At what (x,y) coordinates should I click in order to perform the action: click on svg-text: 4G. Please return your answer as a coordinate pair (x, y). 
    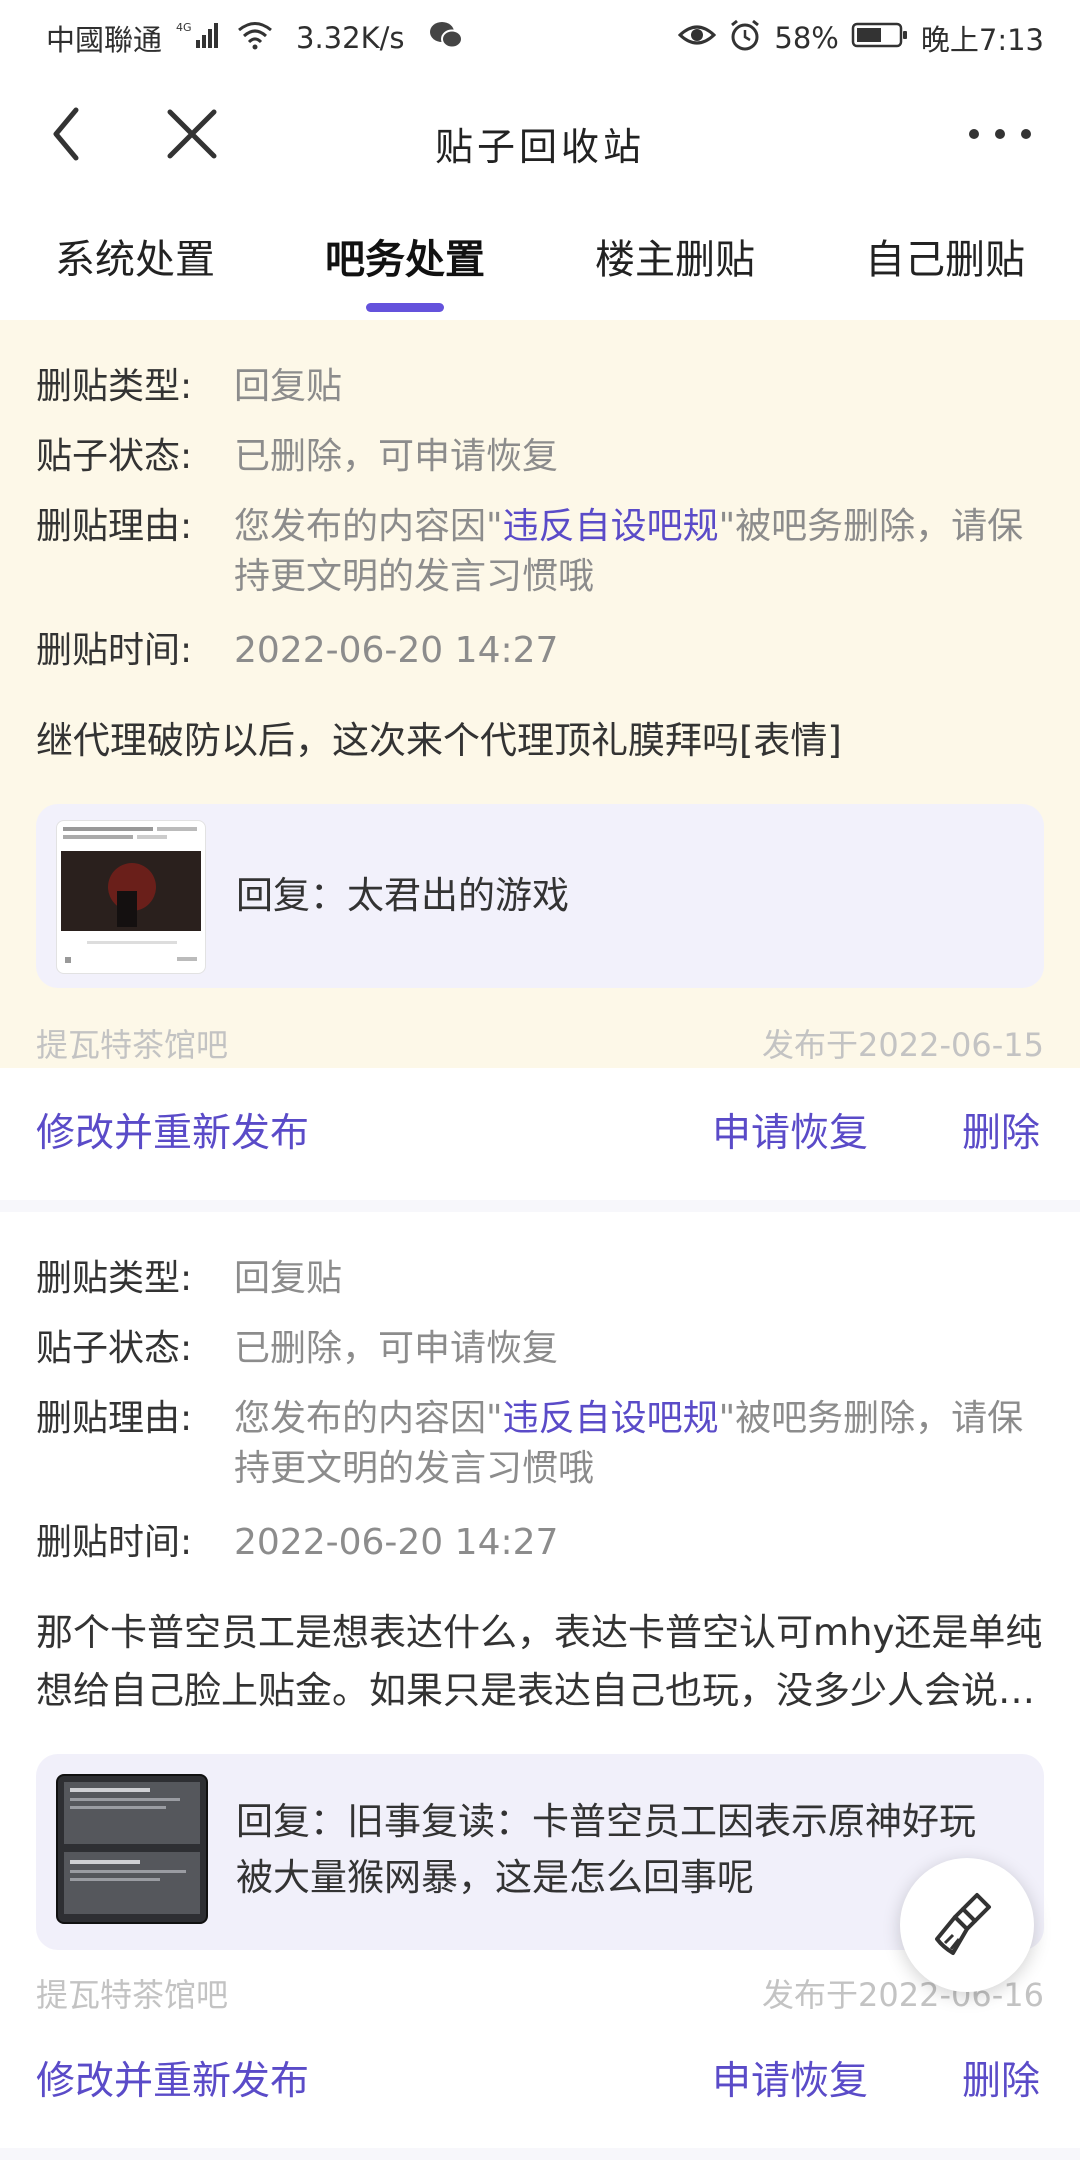
    Looking at the image, I should click on (184, 27).